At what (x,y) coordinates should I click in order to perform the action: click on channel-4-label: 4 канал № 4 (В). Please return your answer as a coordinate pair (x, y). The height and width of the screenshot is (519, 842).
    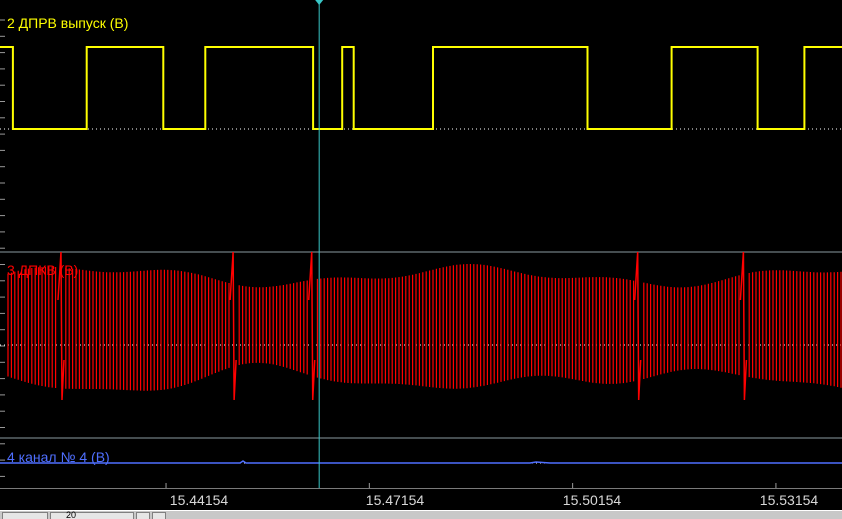
    Looking at the image, I should click on (58, 457).